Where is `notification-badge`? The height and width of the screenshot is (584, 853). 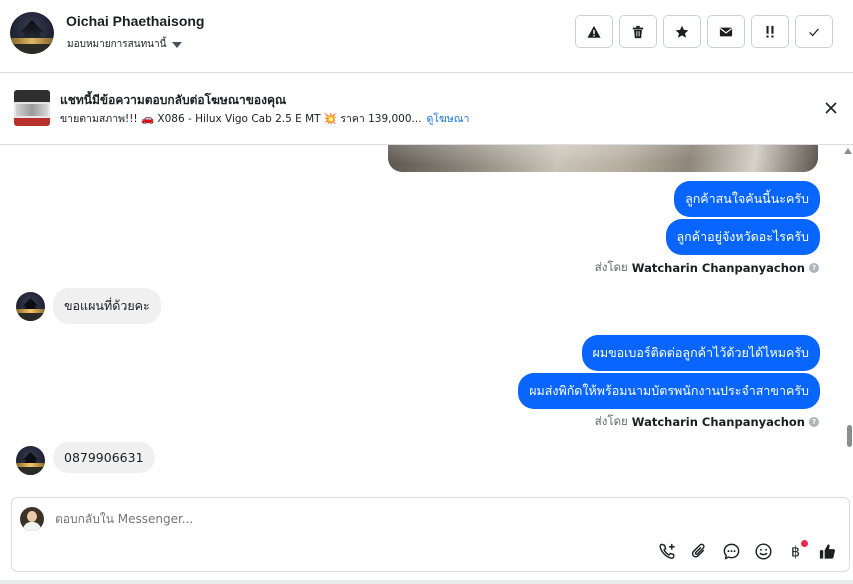 notification-badge is located at coordinates (804, 543).